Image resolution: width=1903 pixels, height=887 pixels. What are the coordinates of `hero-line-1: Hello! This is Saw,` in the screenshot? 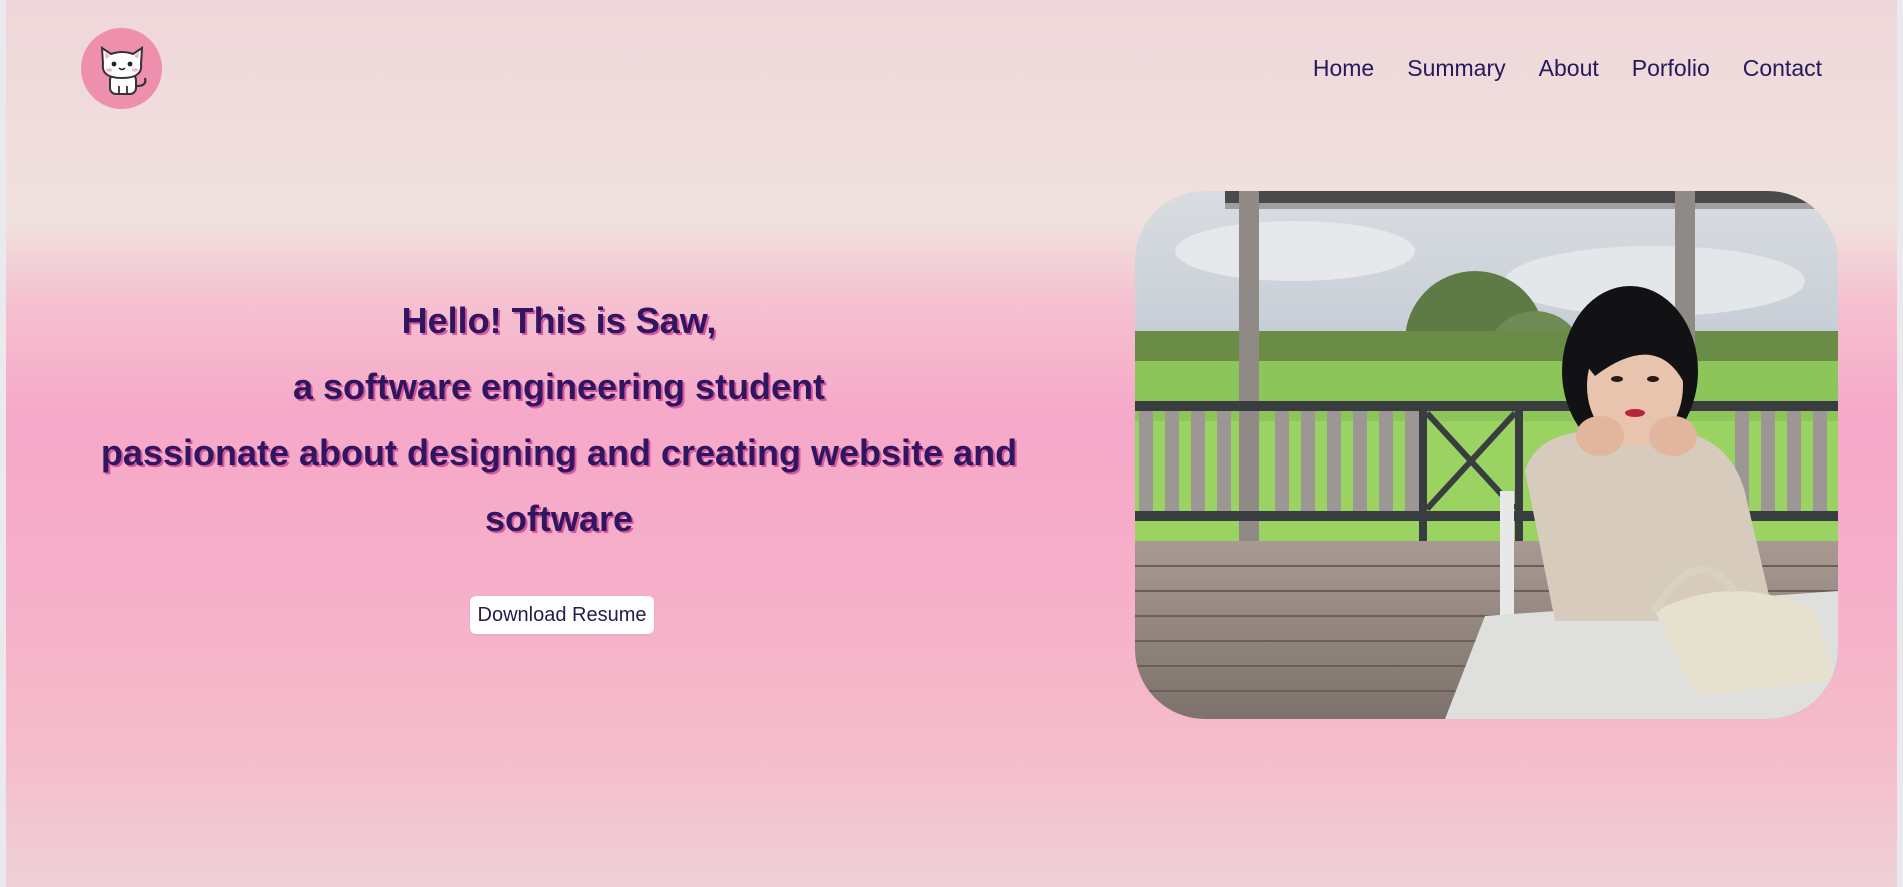 It's located at (559, 320).